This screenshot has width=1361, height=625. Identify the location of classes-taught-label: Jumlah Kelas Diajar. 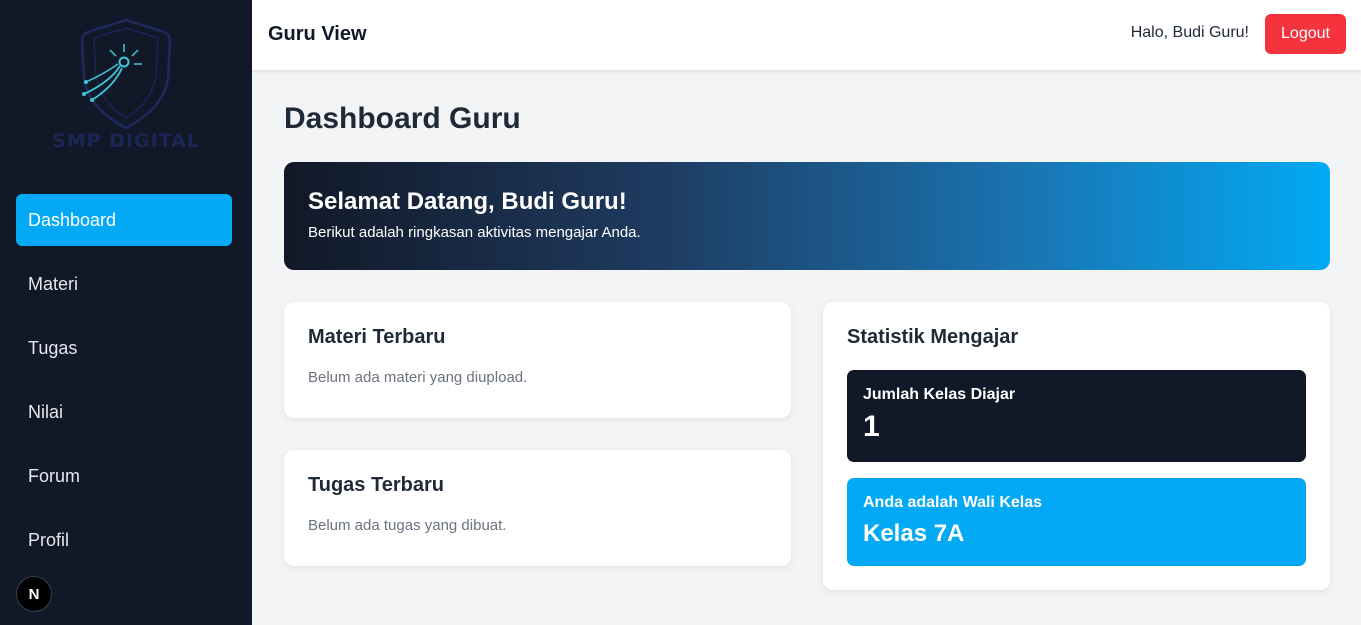
(939, 394).